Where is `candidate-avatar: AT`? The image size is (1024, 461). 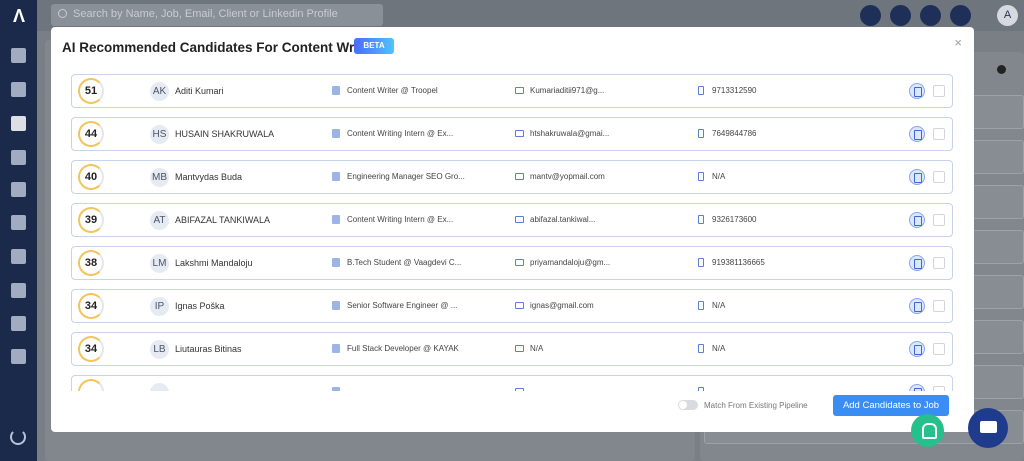 candidate-avatar: AT is located at coordinates (159, 220).